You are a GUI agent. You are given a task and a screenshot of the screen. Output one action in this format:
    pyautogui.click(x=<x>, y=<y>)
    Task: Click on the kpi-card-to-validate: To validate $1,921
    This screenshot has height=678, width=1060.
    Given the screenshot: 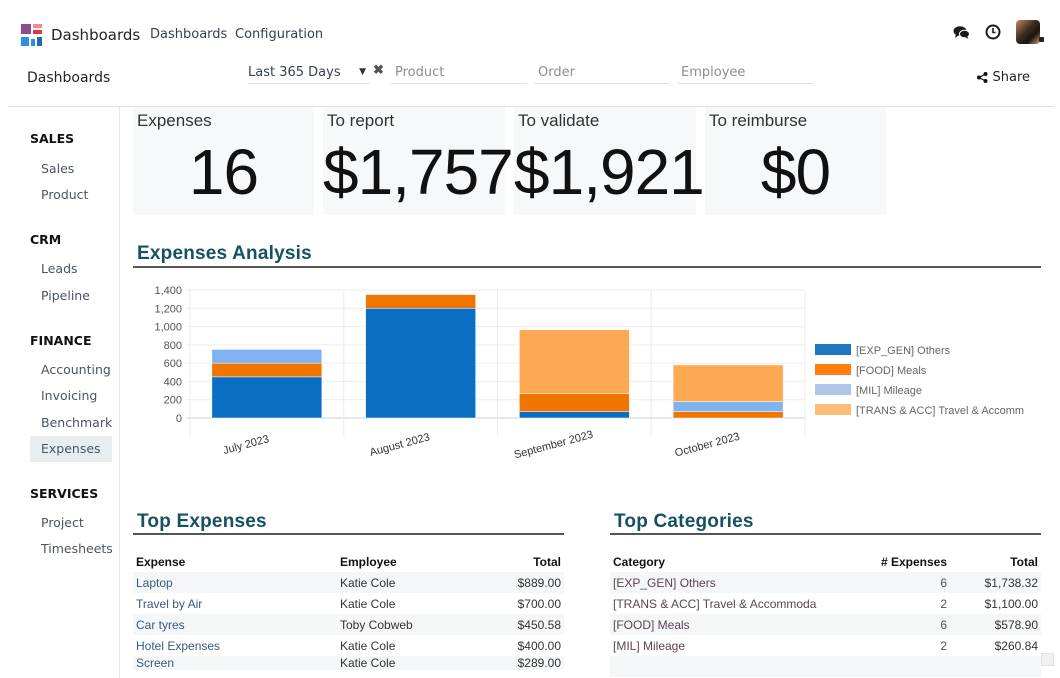 What is the action you would take?
    pyautogui.click(x=609, y=161)
    